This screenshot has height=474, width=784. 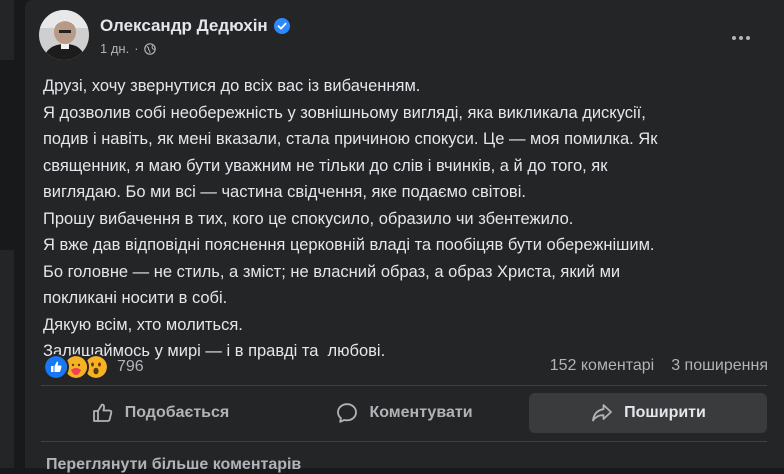 I want to click on like-button-label: Подобається, so click(x=177, y=412).